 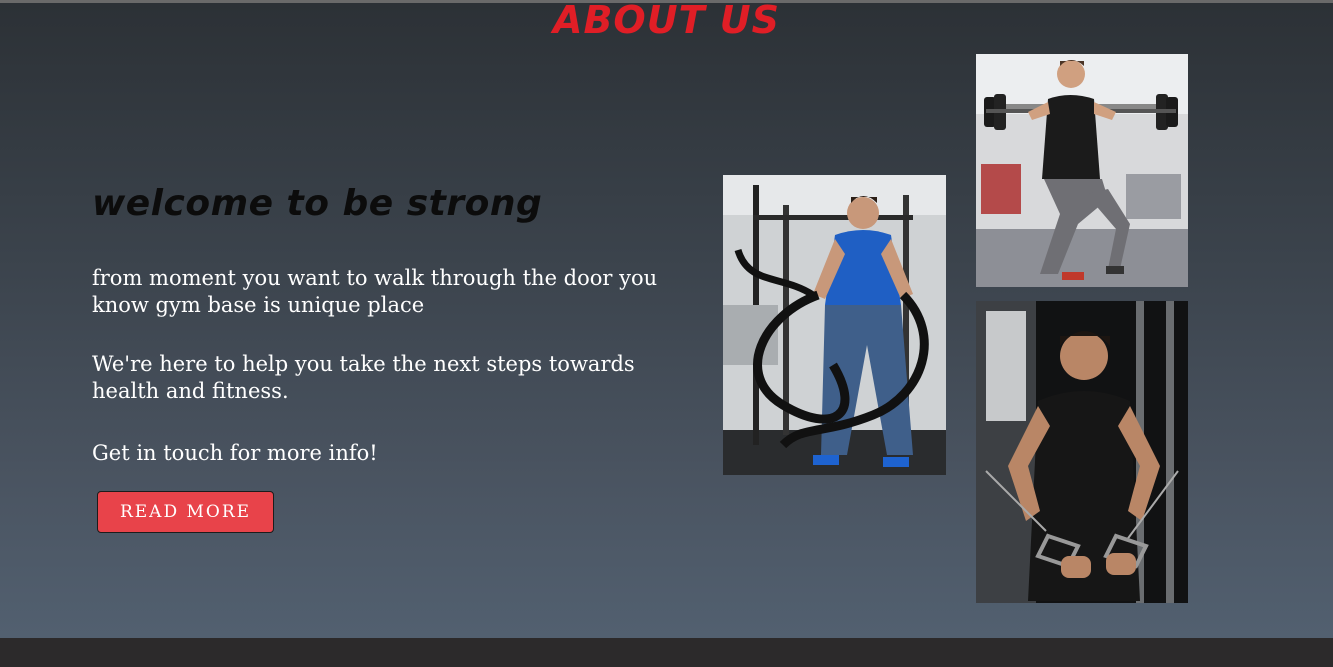 I want to click on barbell-lunge-photo, so click(x=1082, y=170).